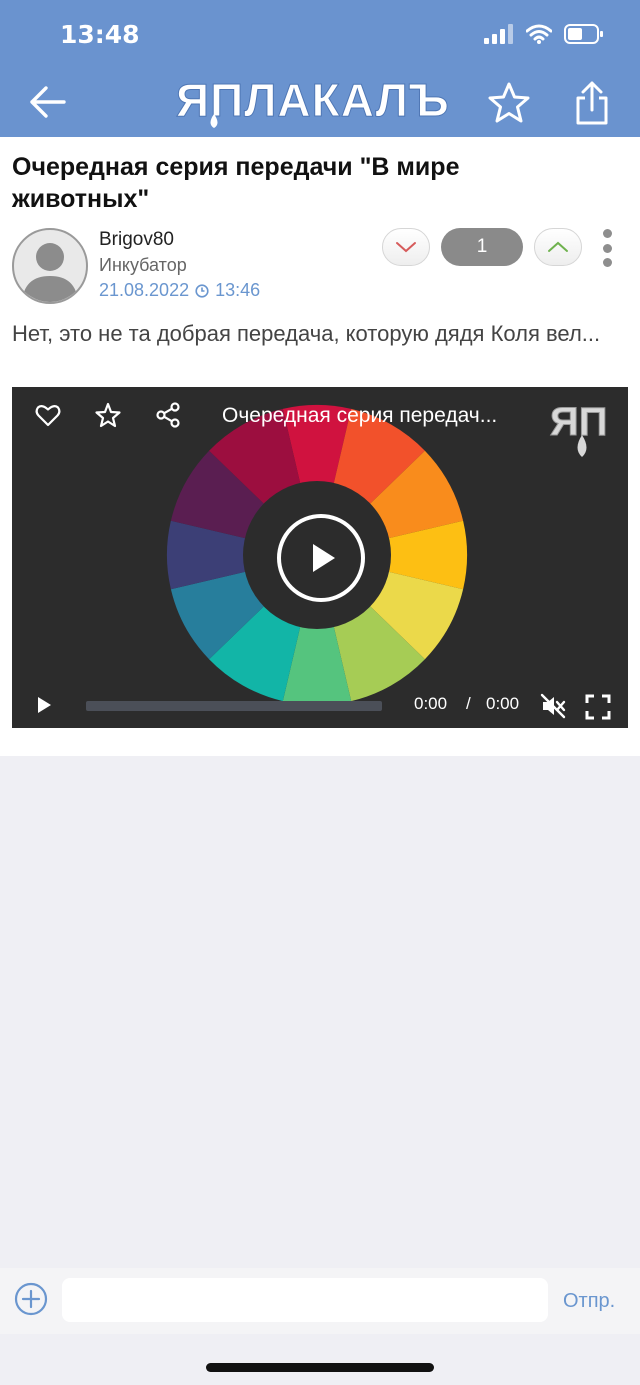 This screenshot has height=1385, width=640. I want to click on more-options-icon, so click(607, 248).